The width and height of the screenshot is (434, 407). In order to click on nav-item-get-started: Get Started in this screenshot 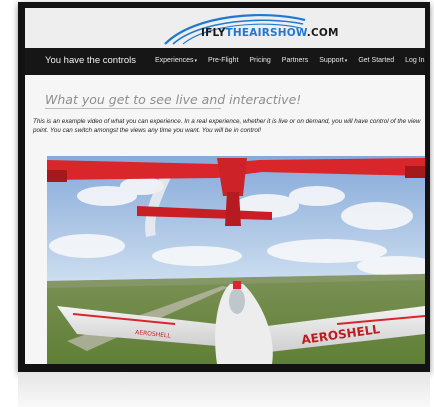, I will do `click(376, 60)`.